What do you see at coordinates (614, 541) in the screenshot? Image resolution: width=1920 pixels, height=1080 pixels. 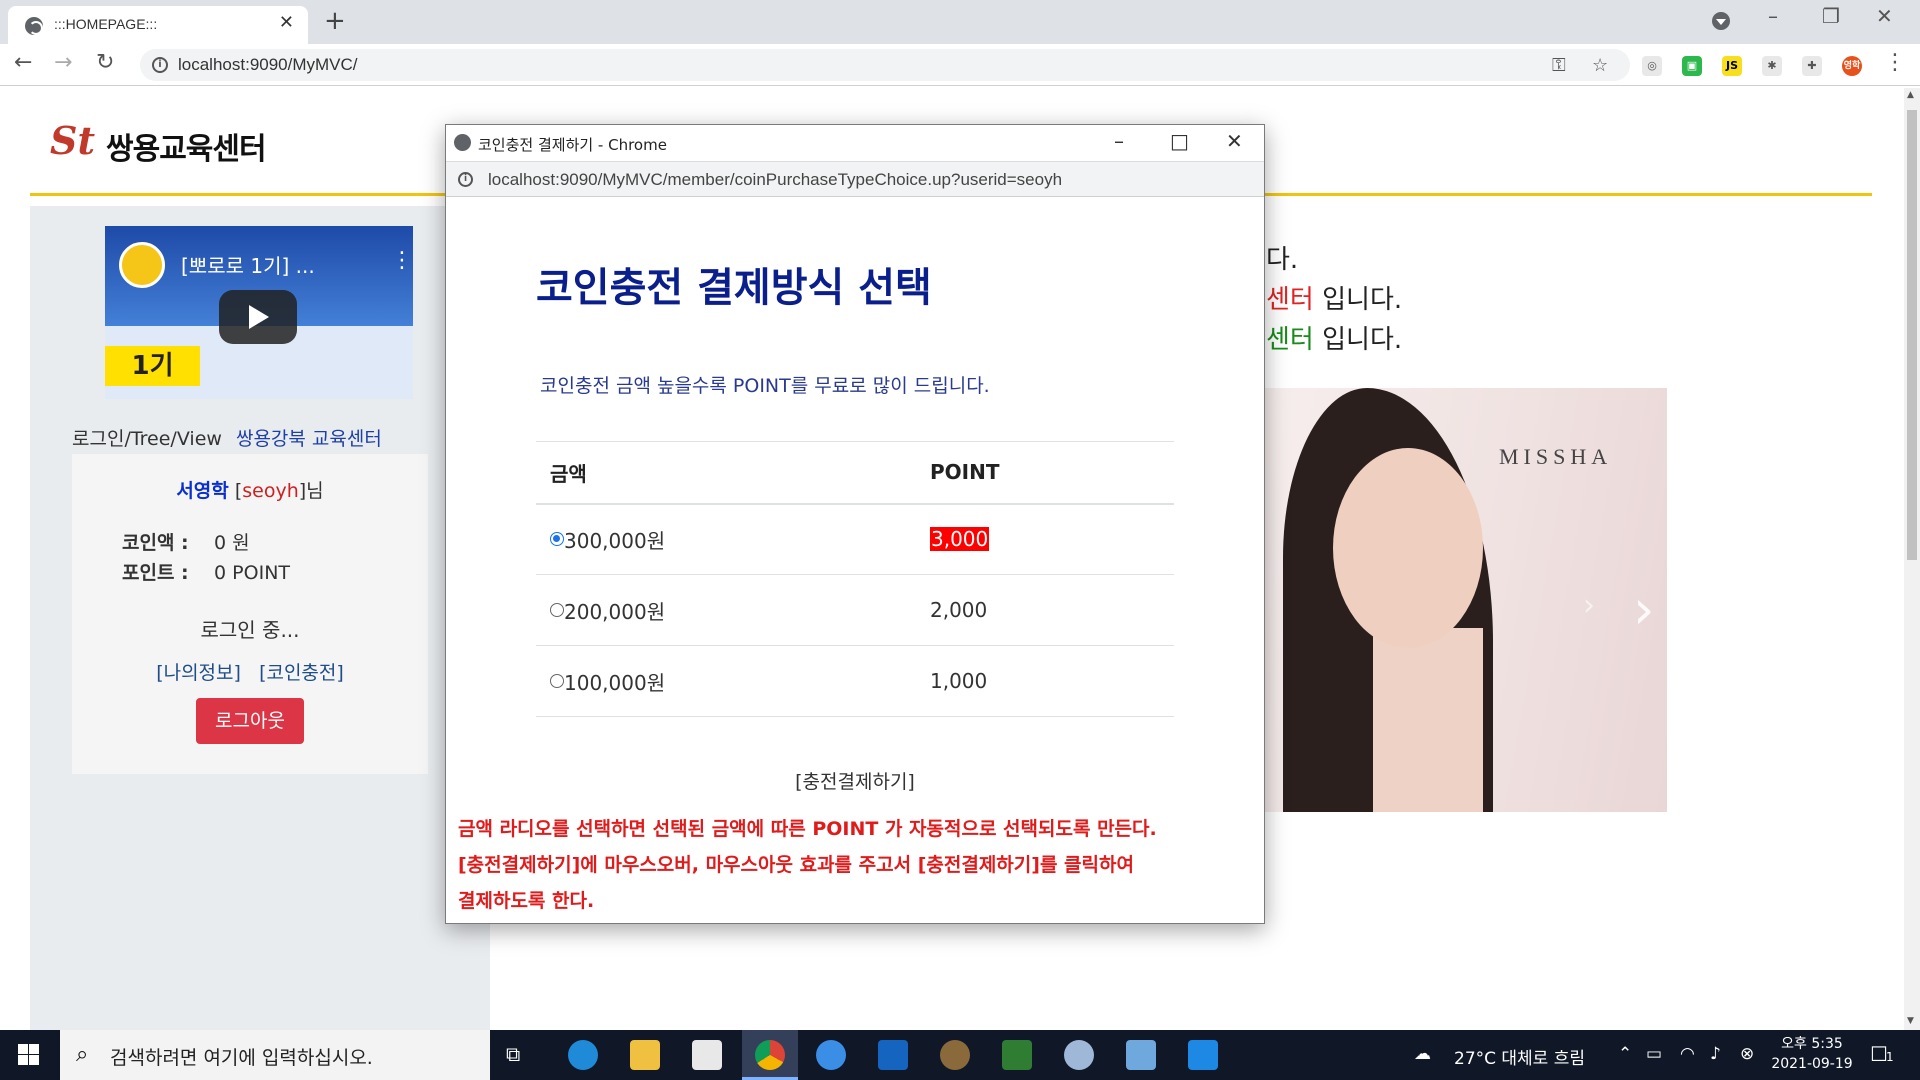 I see `amount-label: 300,000원` at bounding box center [614, 541].